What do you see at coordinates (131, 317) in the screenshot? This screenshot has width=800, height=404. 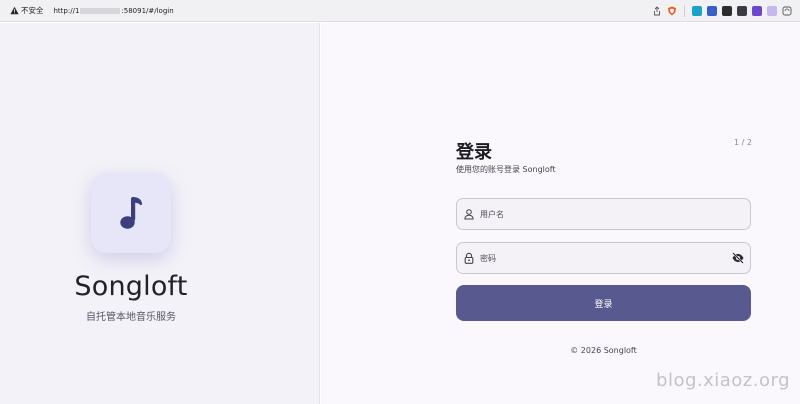 I see `app-subtitle: 自托管本地音乐服务` at bounding box center [131, 317].